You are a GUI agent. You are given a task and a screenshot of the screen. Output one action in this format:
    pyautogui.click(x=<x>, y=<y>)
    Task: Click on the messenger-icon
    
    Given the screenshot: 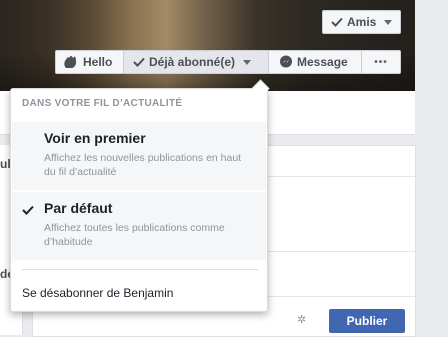 What is the action you would take?
    pyautogui.click(x=286, y=62)
    